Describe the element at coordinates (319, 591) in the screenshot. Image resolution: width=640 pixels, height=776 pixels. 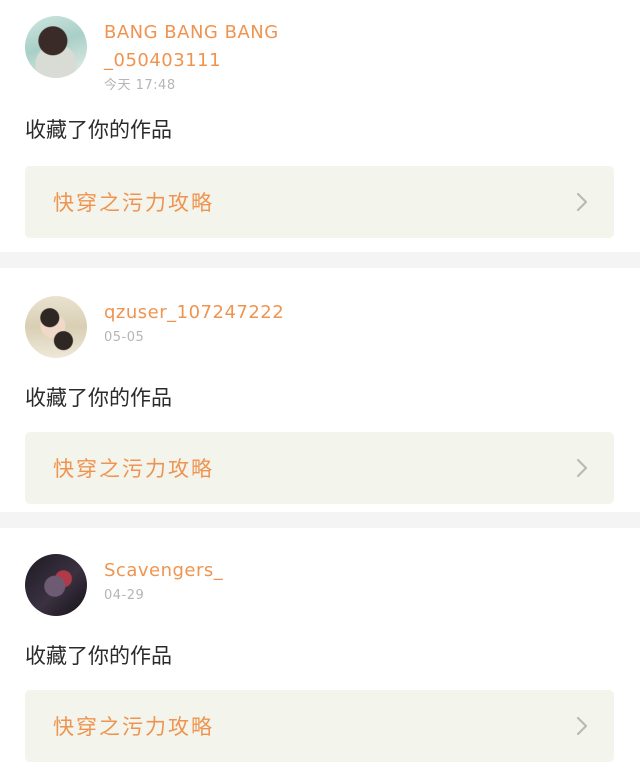
I see `notification-header: Scavengers_ 04-29` at that location.